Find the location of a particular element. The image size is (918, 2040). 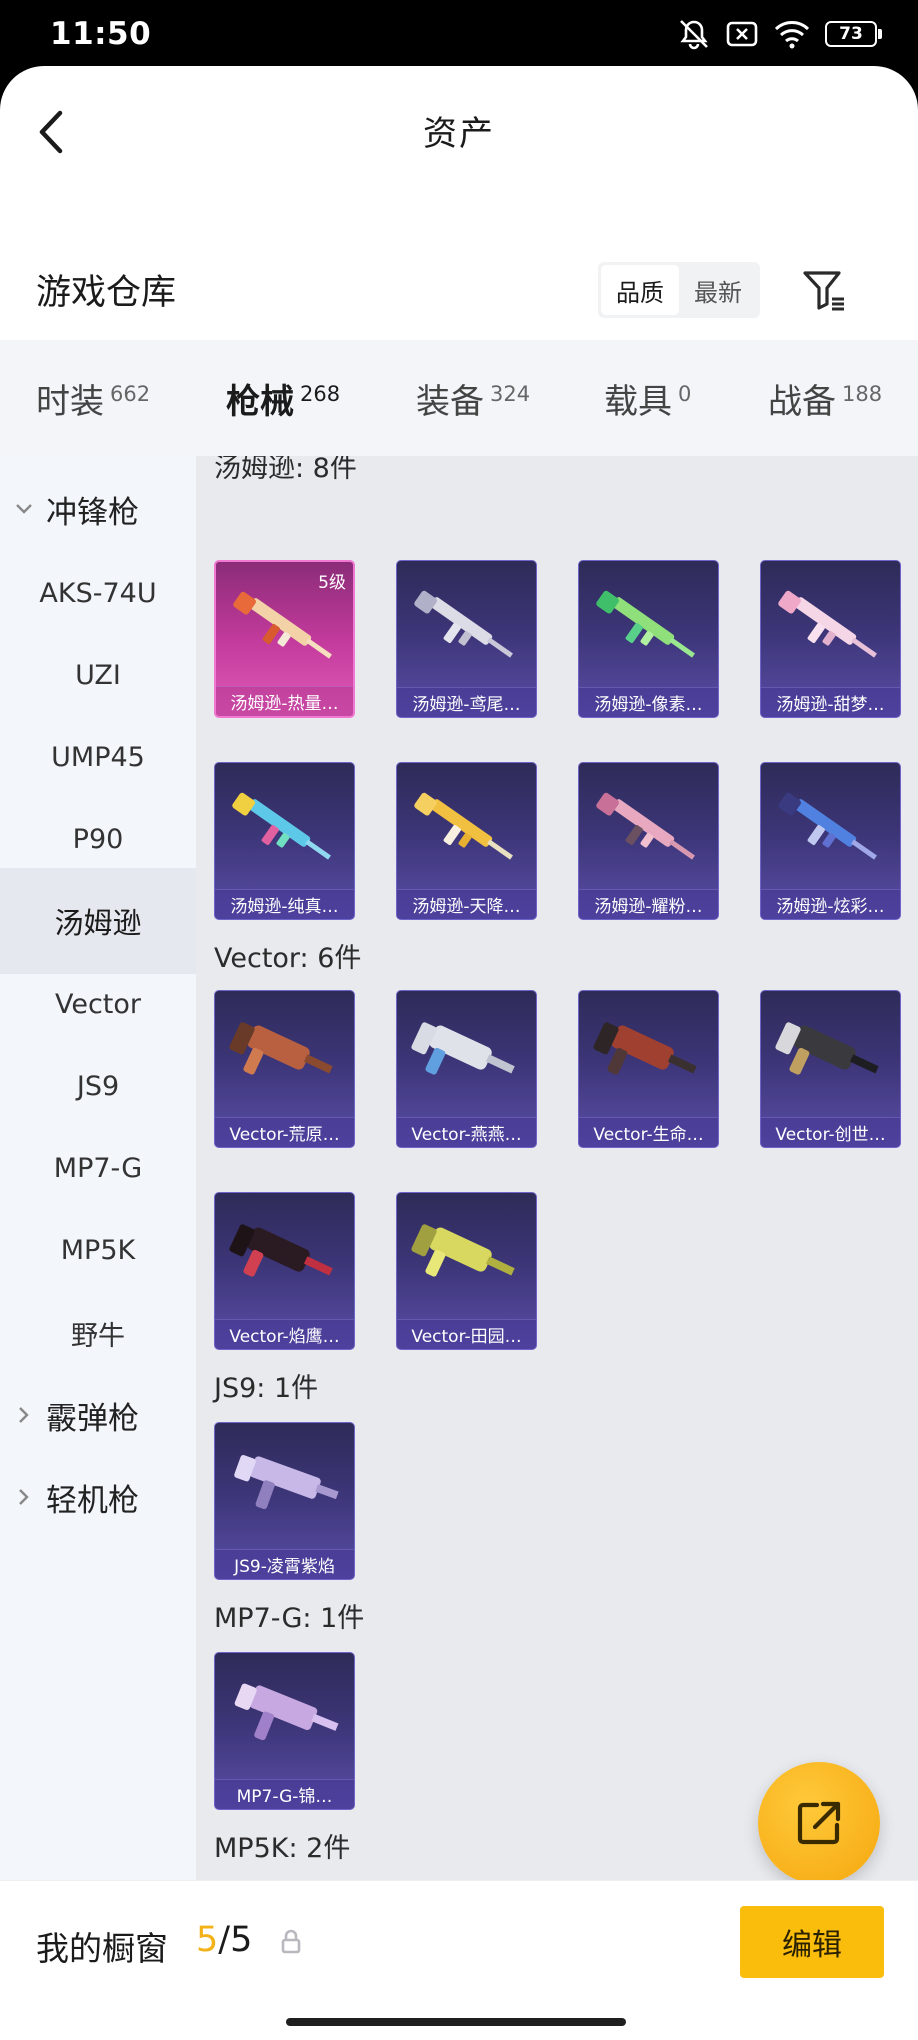

tab-count: 268 is located at coordinates (320, 394).